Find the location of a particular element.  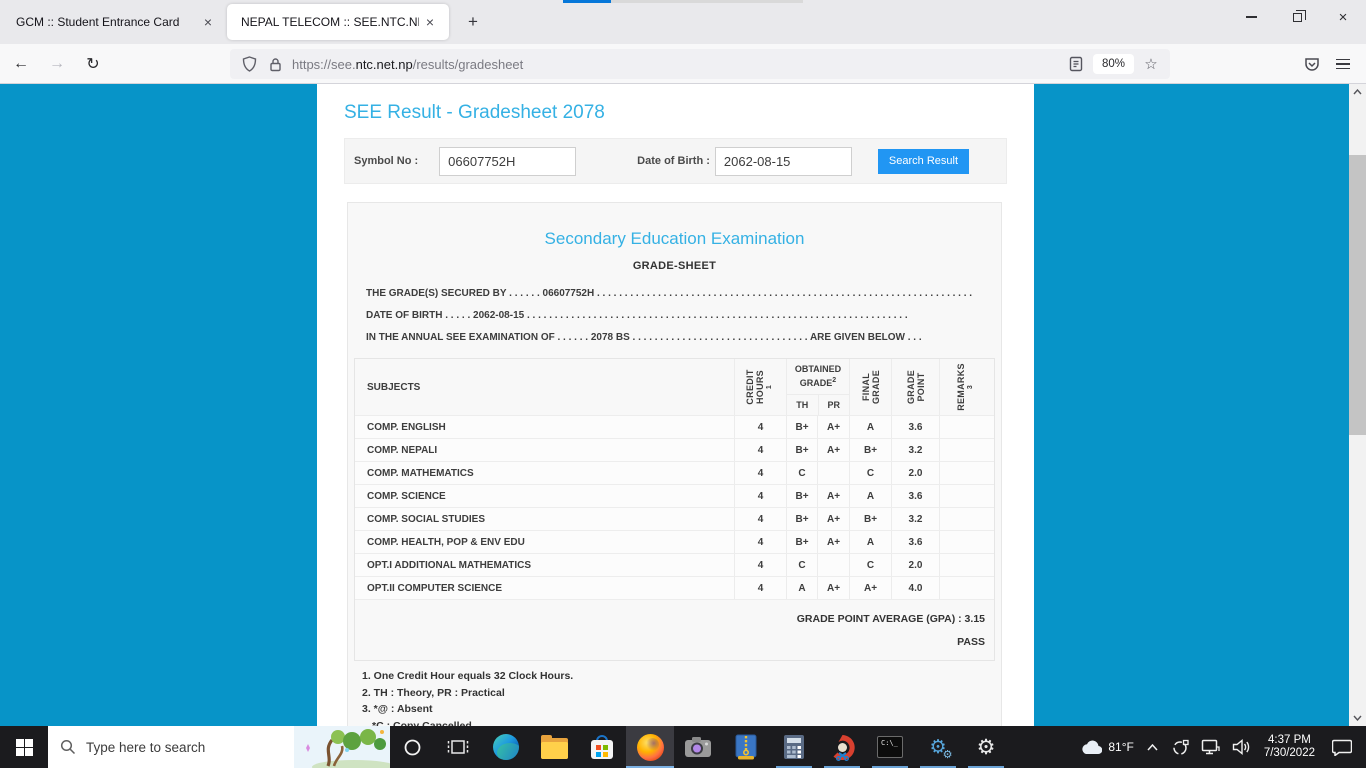

taskbar-app-microsoft-store is located at coordinates (602, 747).